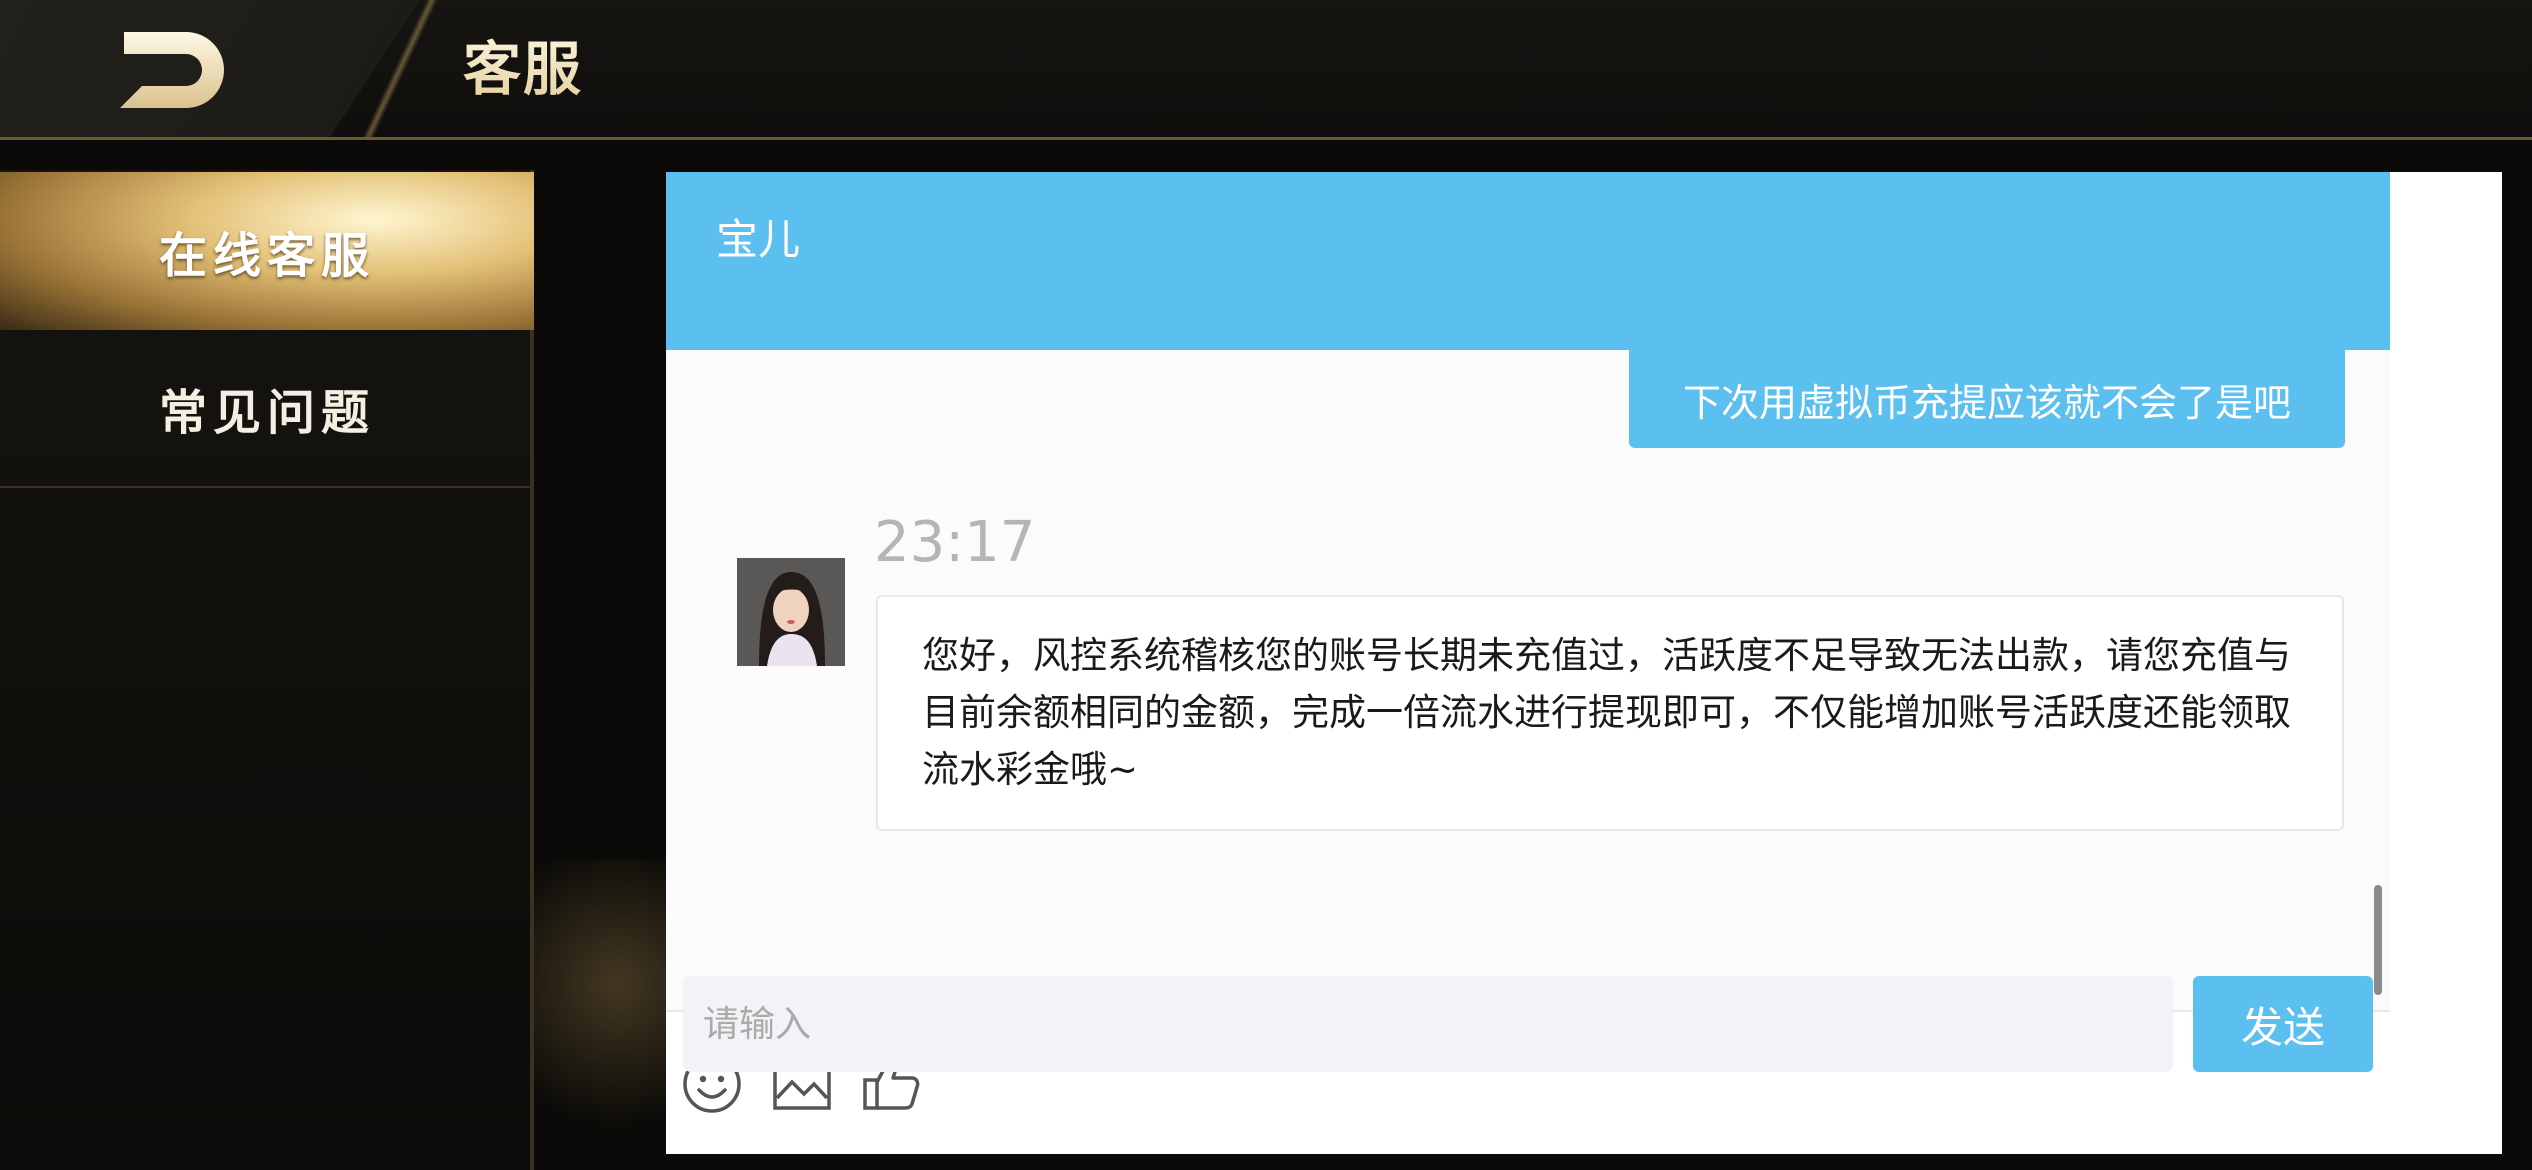 Image resolution: width=2532 pixels, height=1170 pixels. I want to click on back-button, so click(180, 68).